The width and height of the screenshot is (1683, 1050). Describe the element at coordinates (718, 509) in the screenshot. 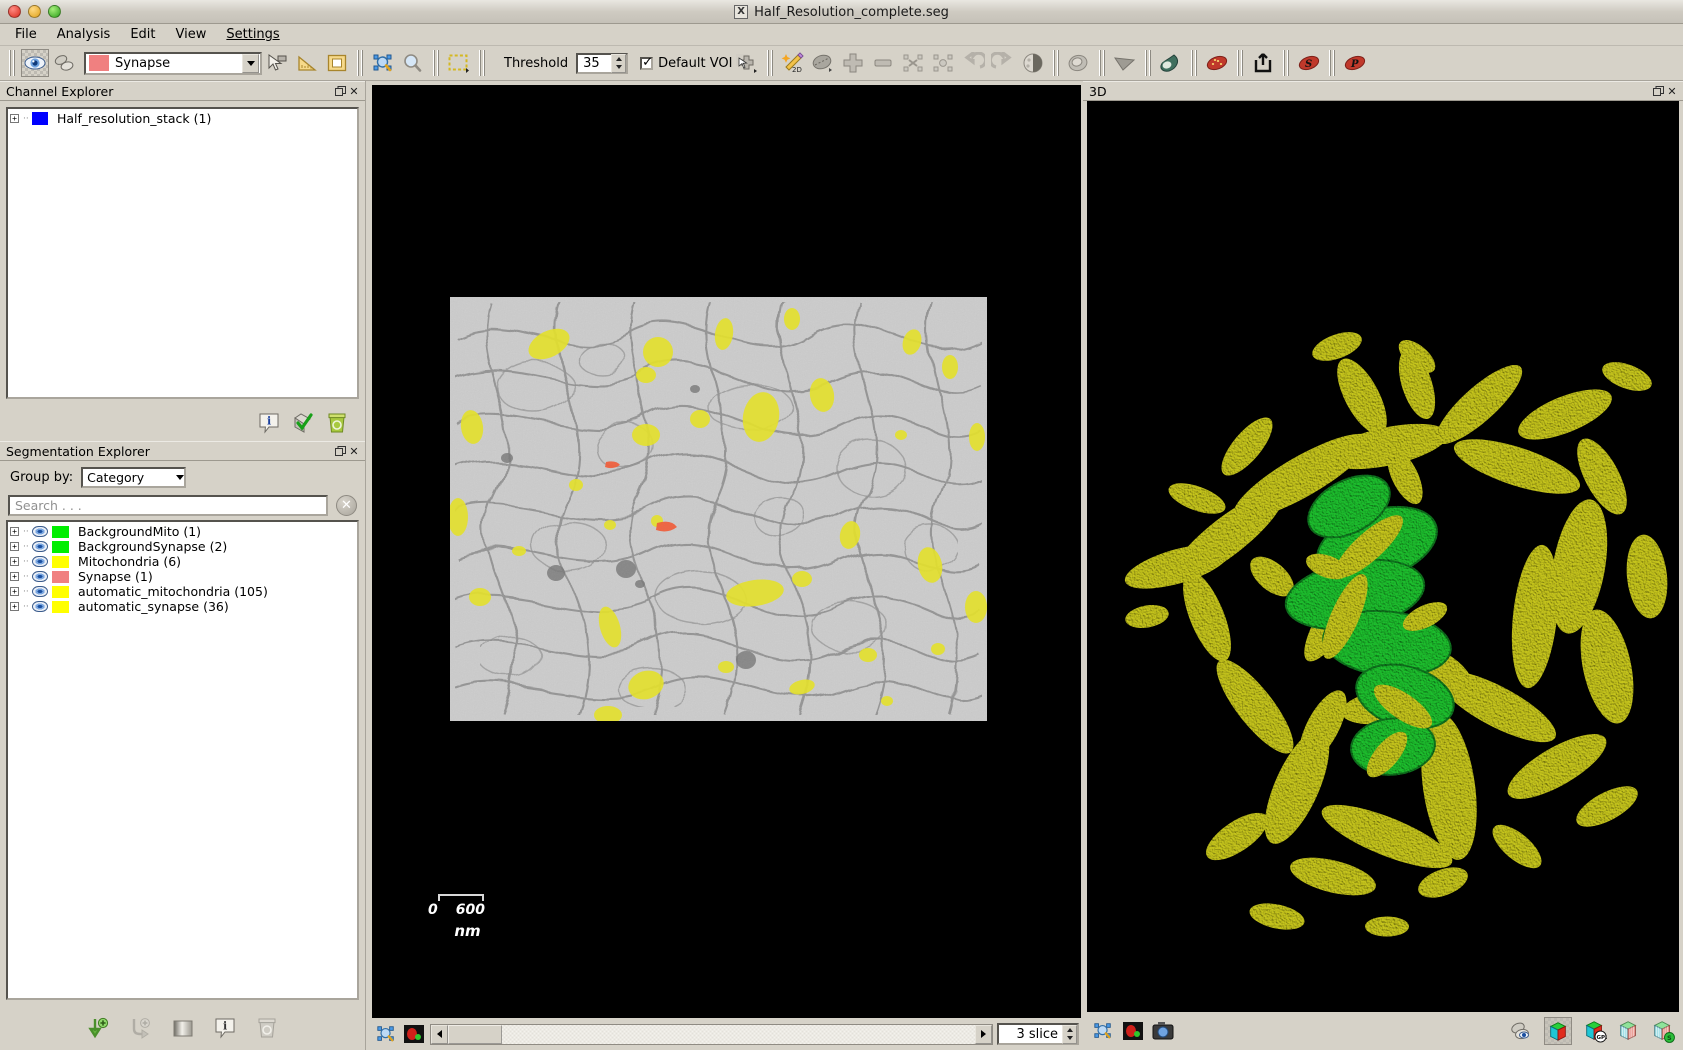

I see `em-micrograph` at that location.